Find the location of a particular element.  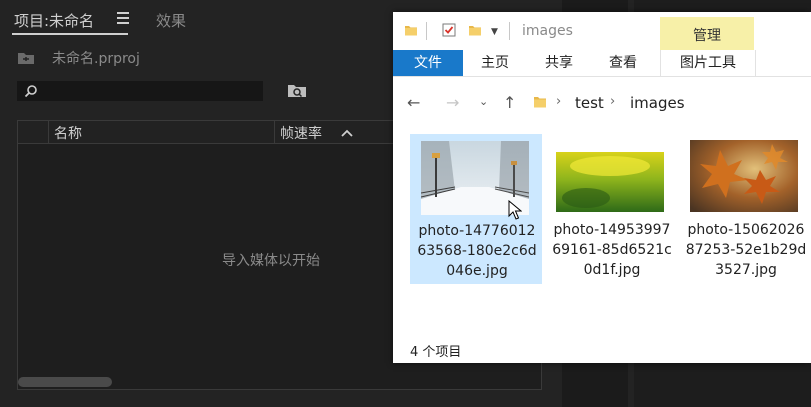

file-name: photo-1477601263568-180e2c6d046e.jpg is located at coordinates (477, 251).